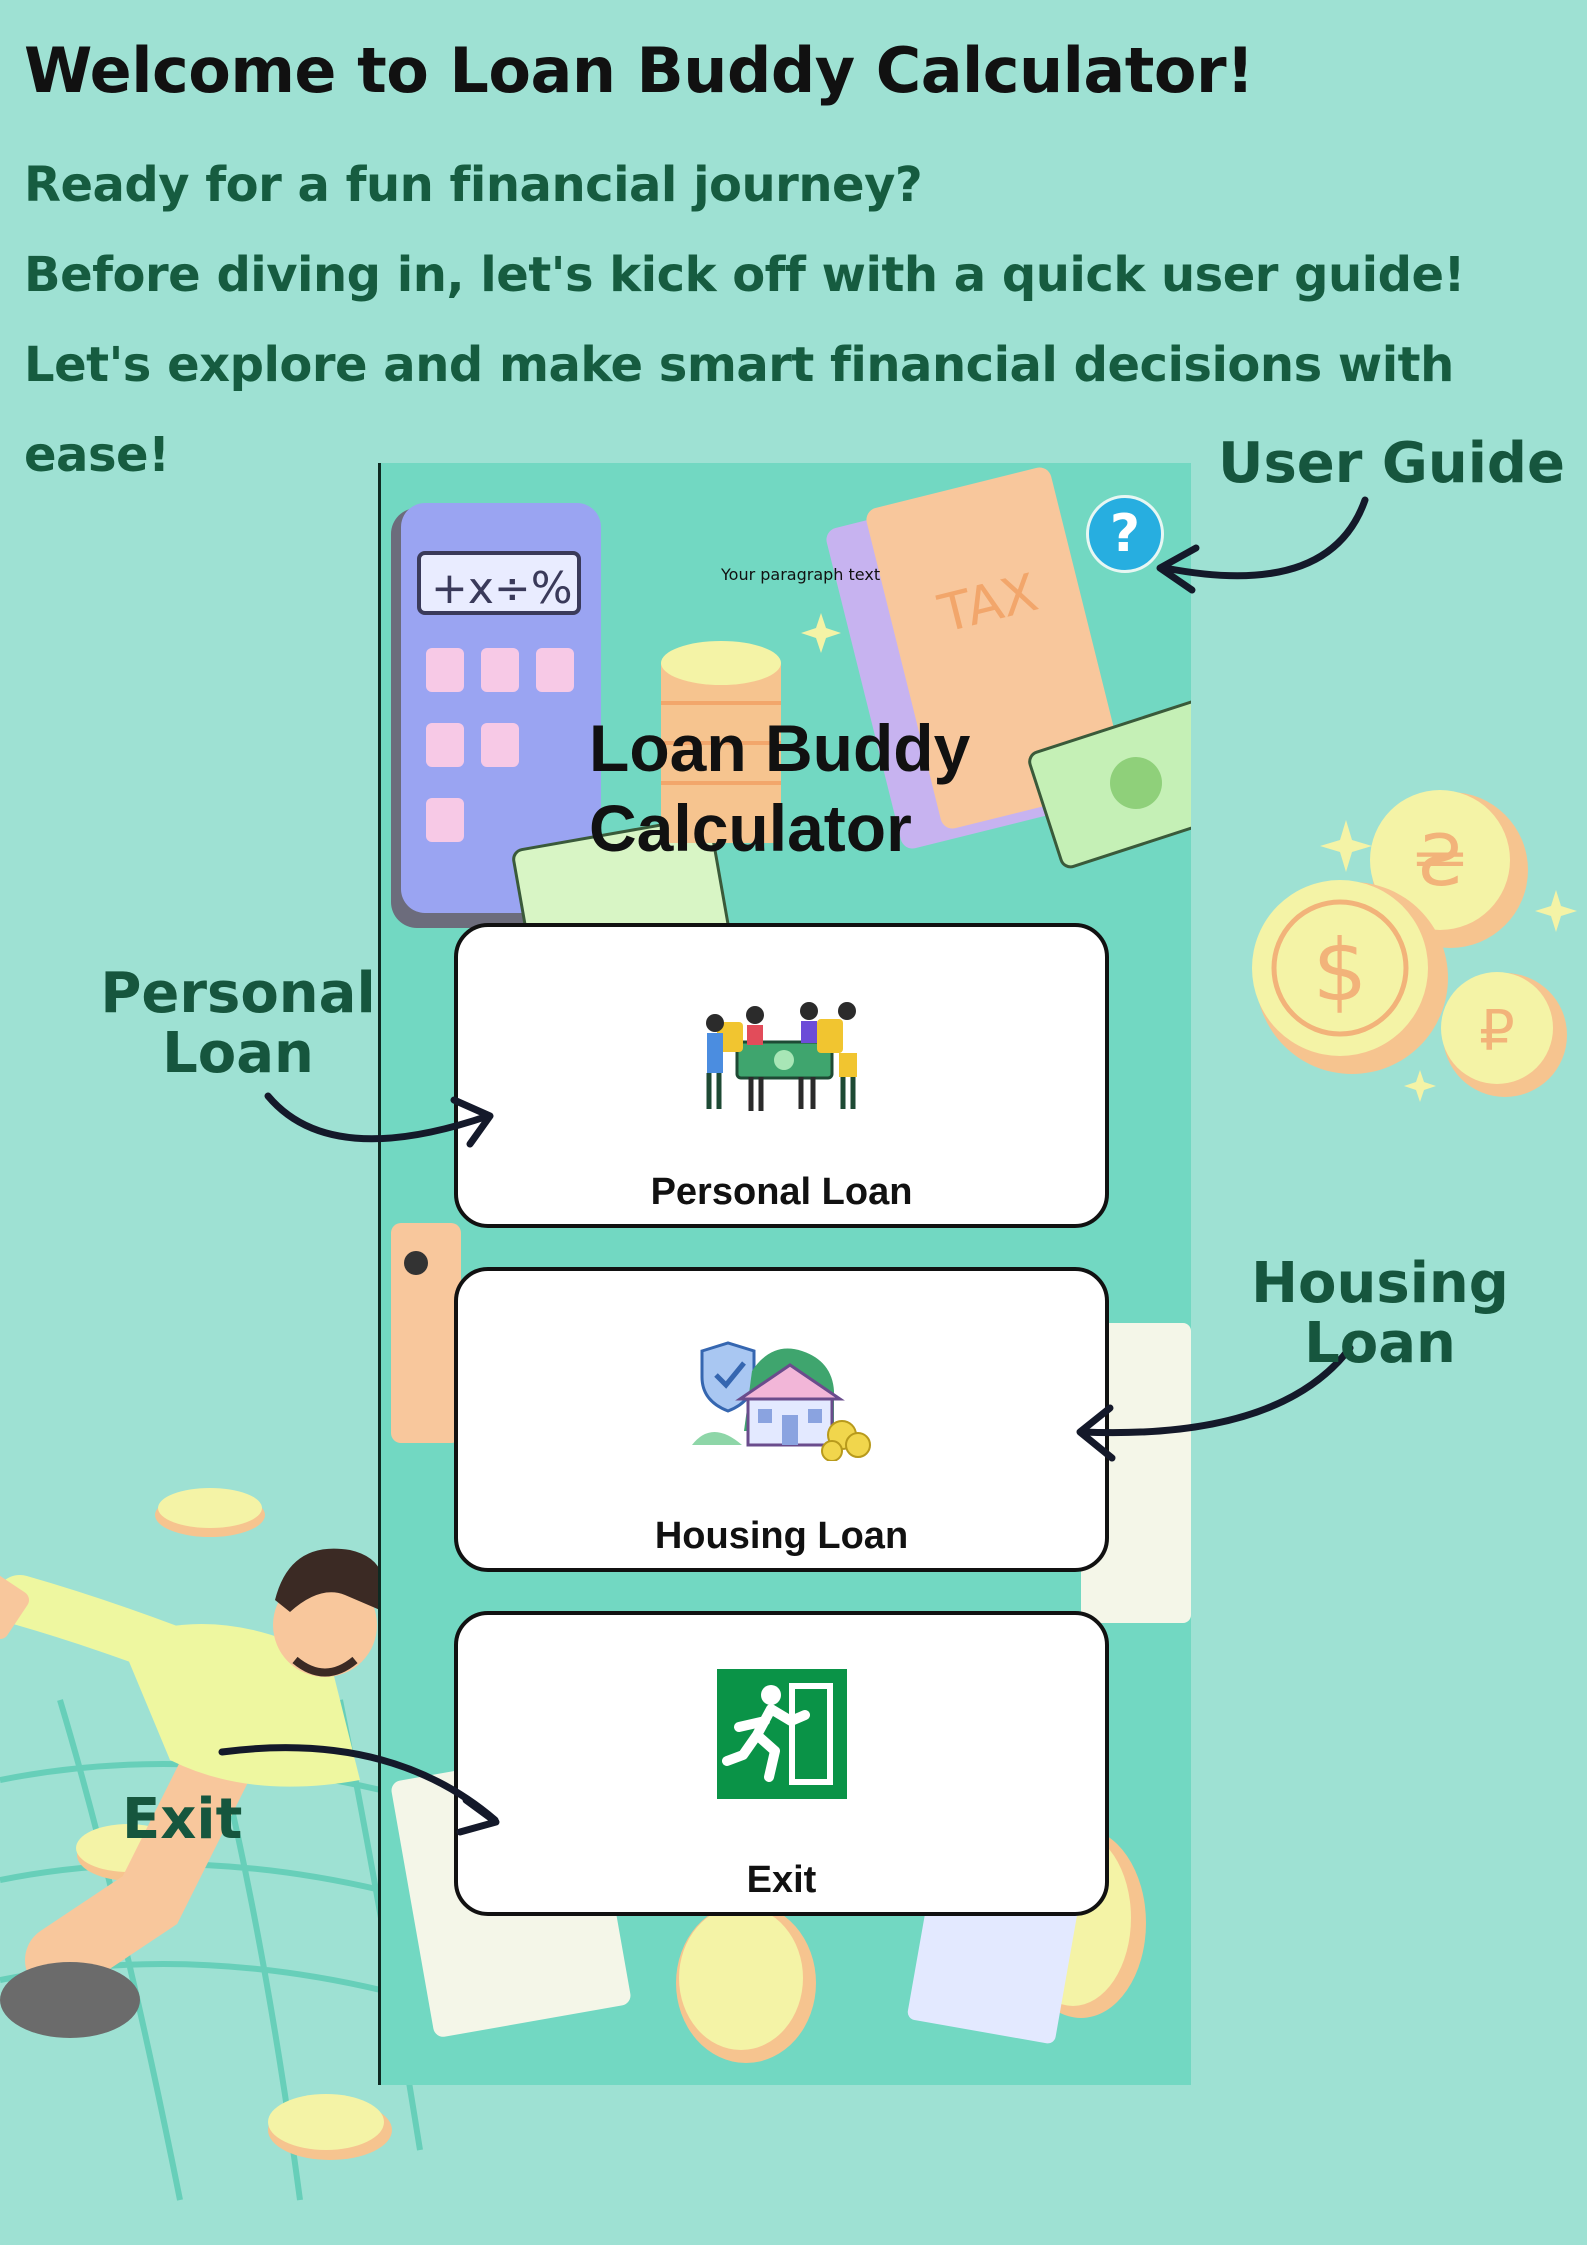  What do you see at coordinates (781, 1192) in the screenshot?
I see `personal-loan-label: Personal Loan` at bounding box center [781, 1192].